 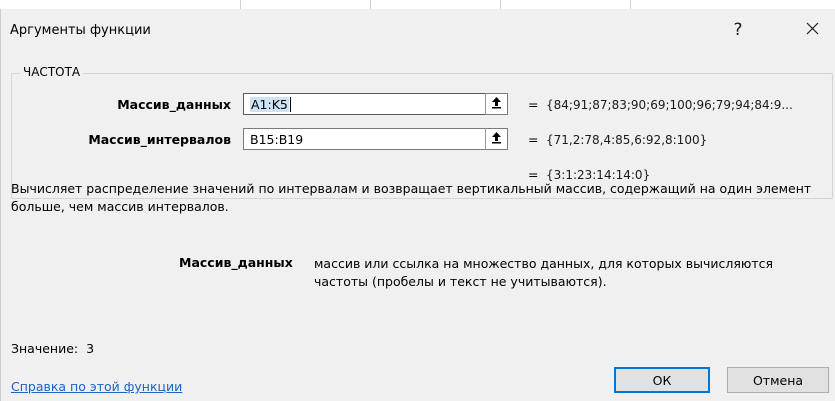 I want to click on cancel-button: Отмена, so click(x=778, y=380).